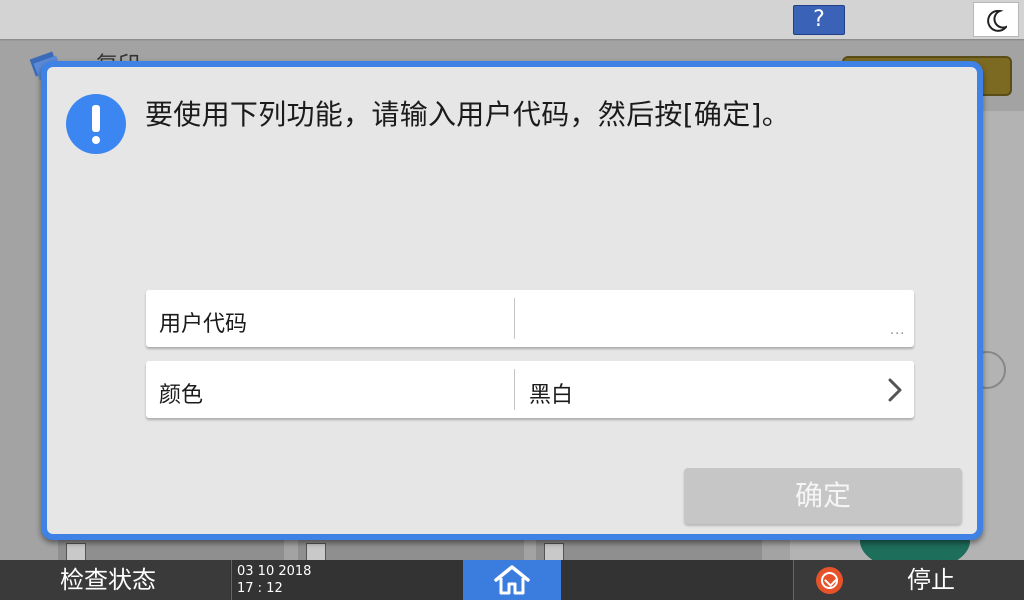  What do you see at coordinates (823, 496) in the screenshot?
I see `ok-button: 确定` at bounding box center [823, 496].